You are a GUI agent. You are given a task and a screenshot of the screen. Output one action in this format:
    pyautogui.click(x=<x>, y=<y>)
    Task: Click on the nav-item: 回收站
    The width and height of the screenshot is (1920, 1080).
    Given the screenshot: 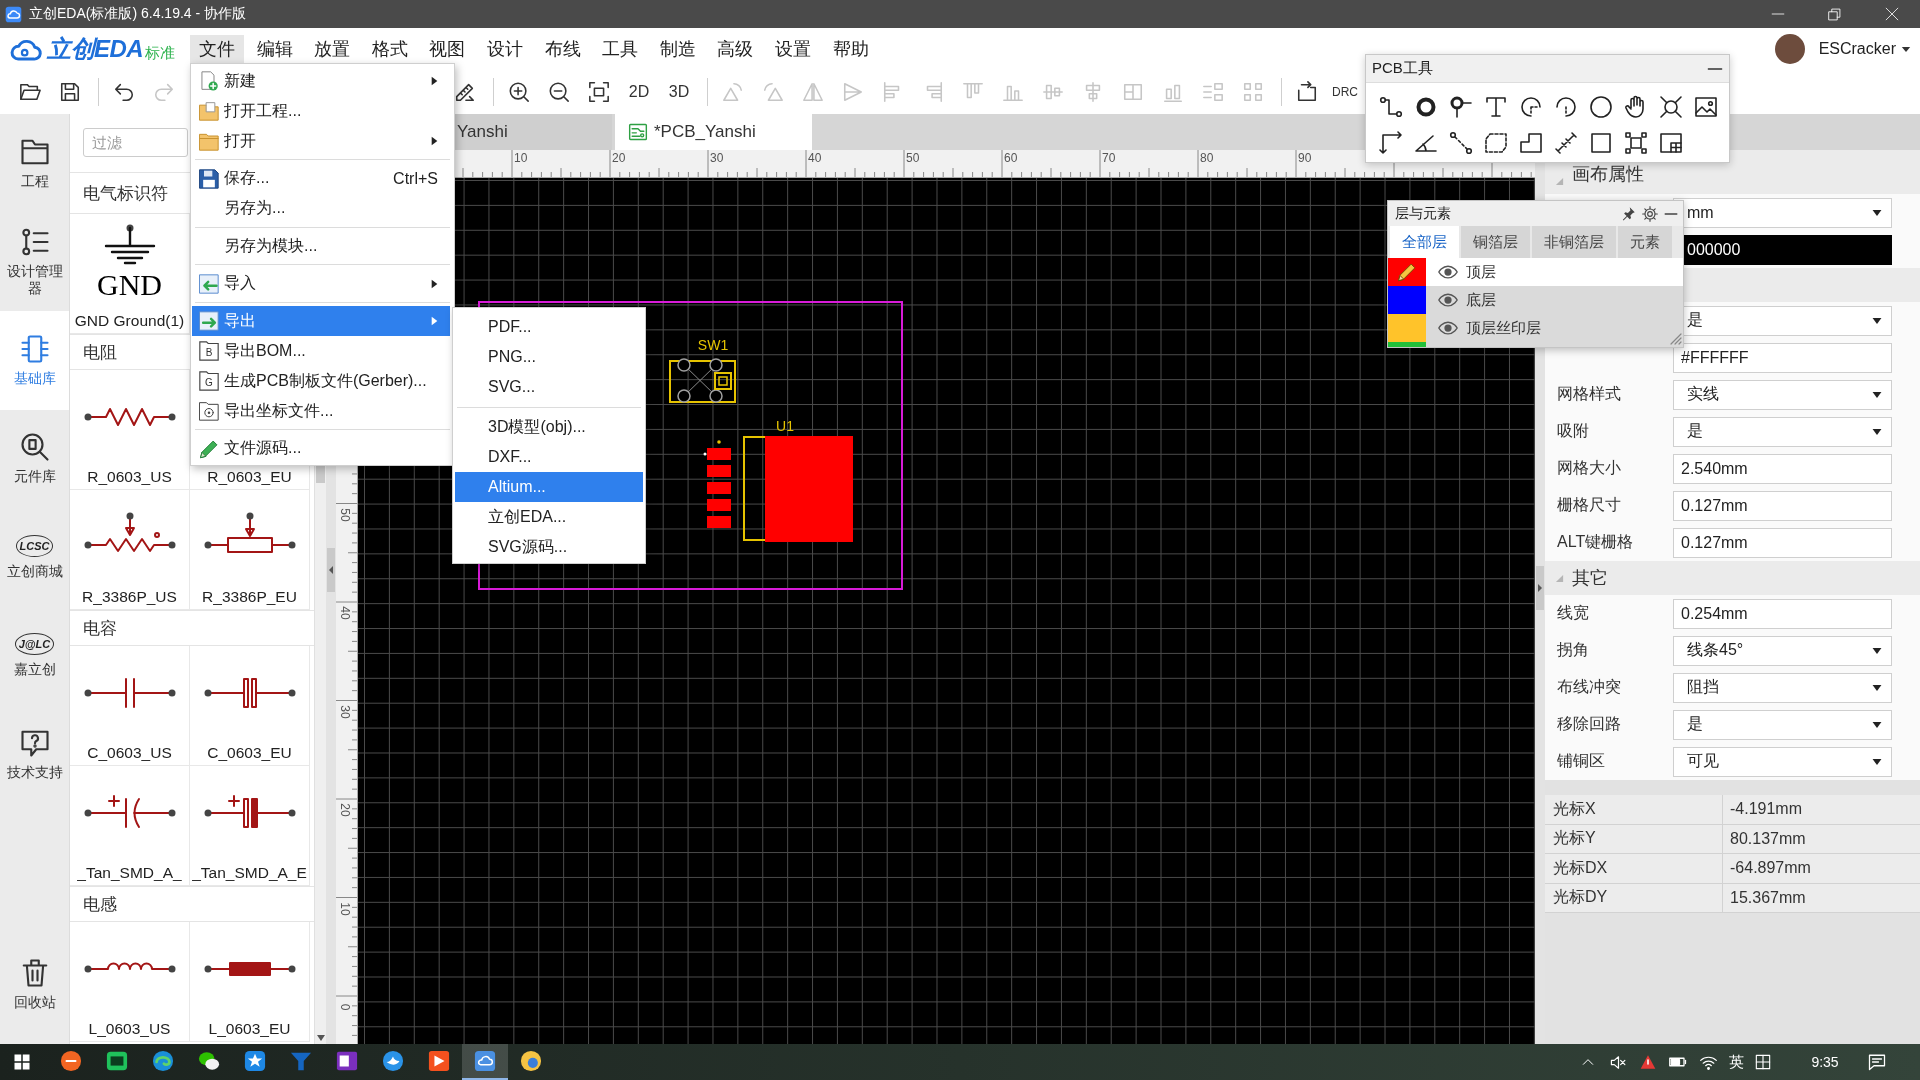 What is the action you would take?
    pyautogui.click(x=34, y=989)
    